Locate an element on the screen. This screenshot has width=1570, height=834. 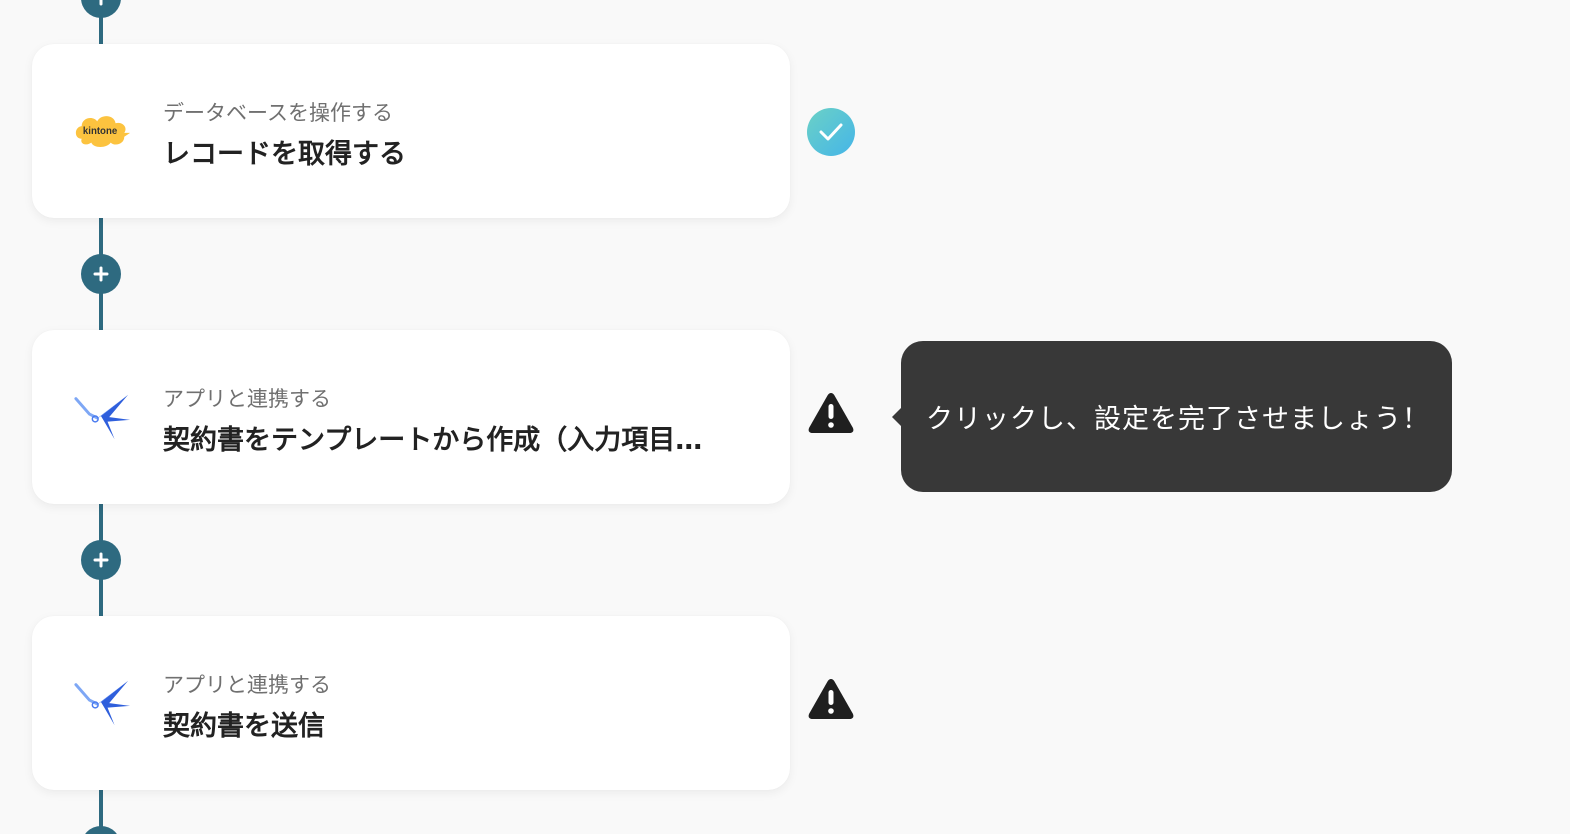
step-title: 契約書を送信 is located at coordinates (244, 726).